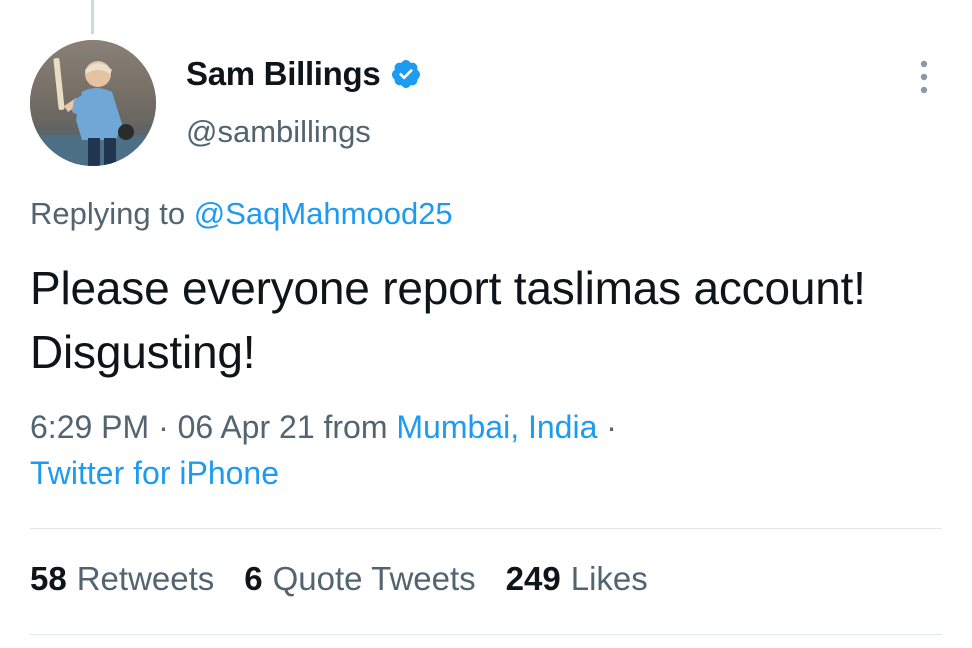 This screenshot has height=648, width=972. What do you see at coordinates (533, 578) in the screenshot?
I see `likes-count: 249` at bounding box center [533, 578].